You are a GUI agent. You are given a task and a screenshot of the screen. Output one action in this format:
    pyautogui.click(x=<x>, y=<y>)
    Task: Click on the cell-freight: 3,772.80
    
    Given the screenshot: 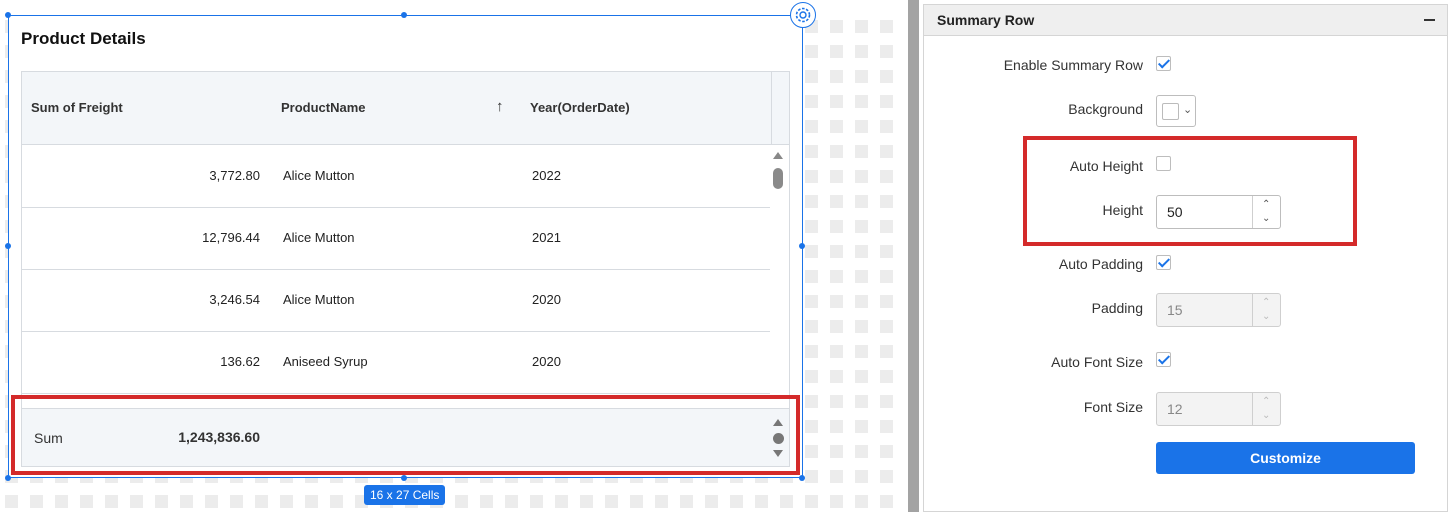 What is the action you would take?
    pyautogui.click(x=234, y=175)
    